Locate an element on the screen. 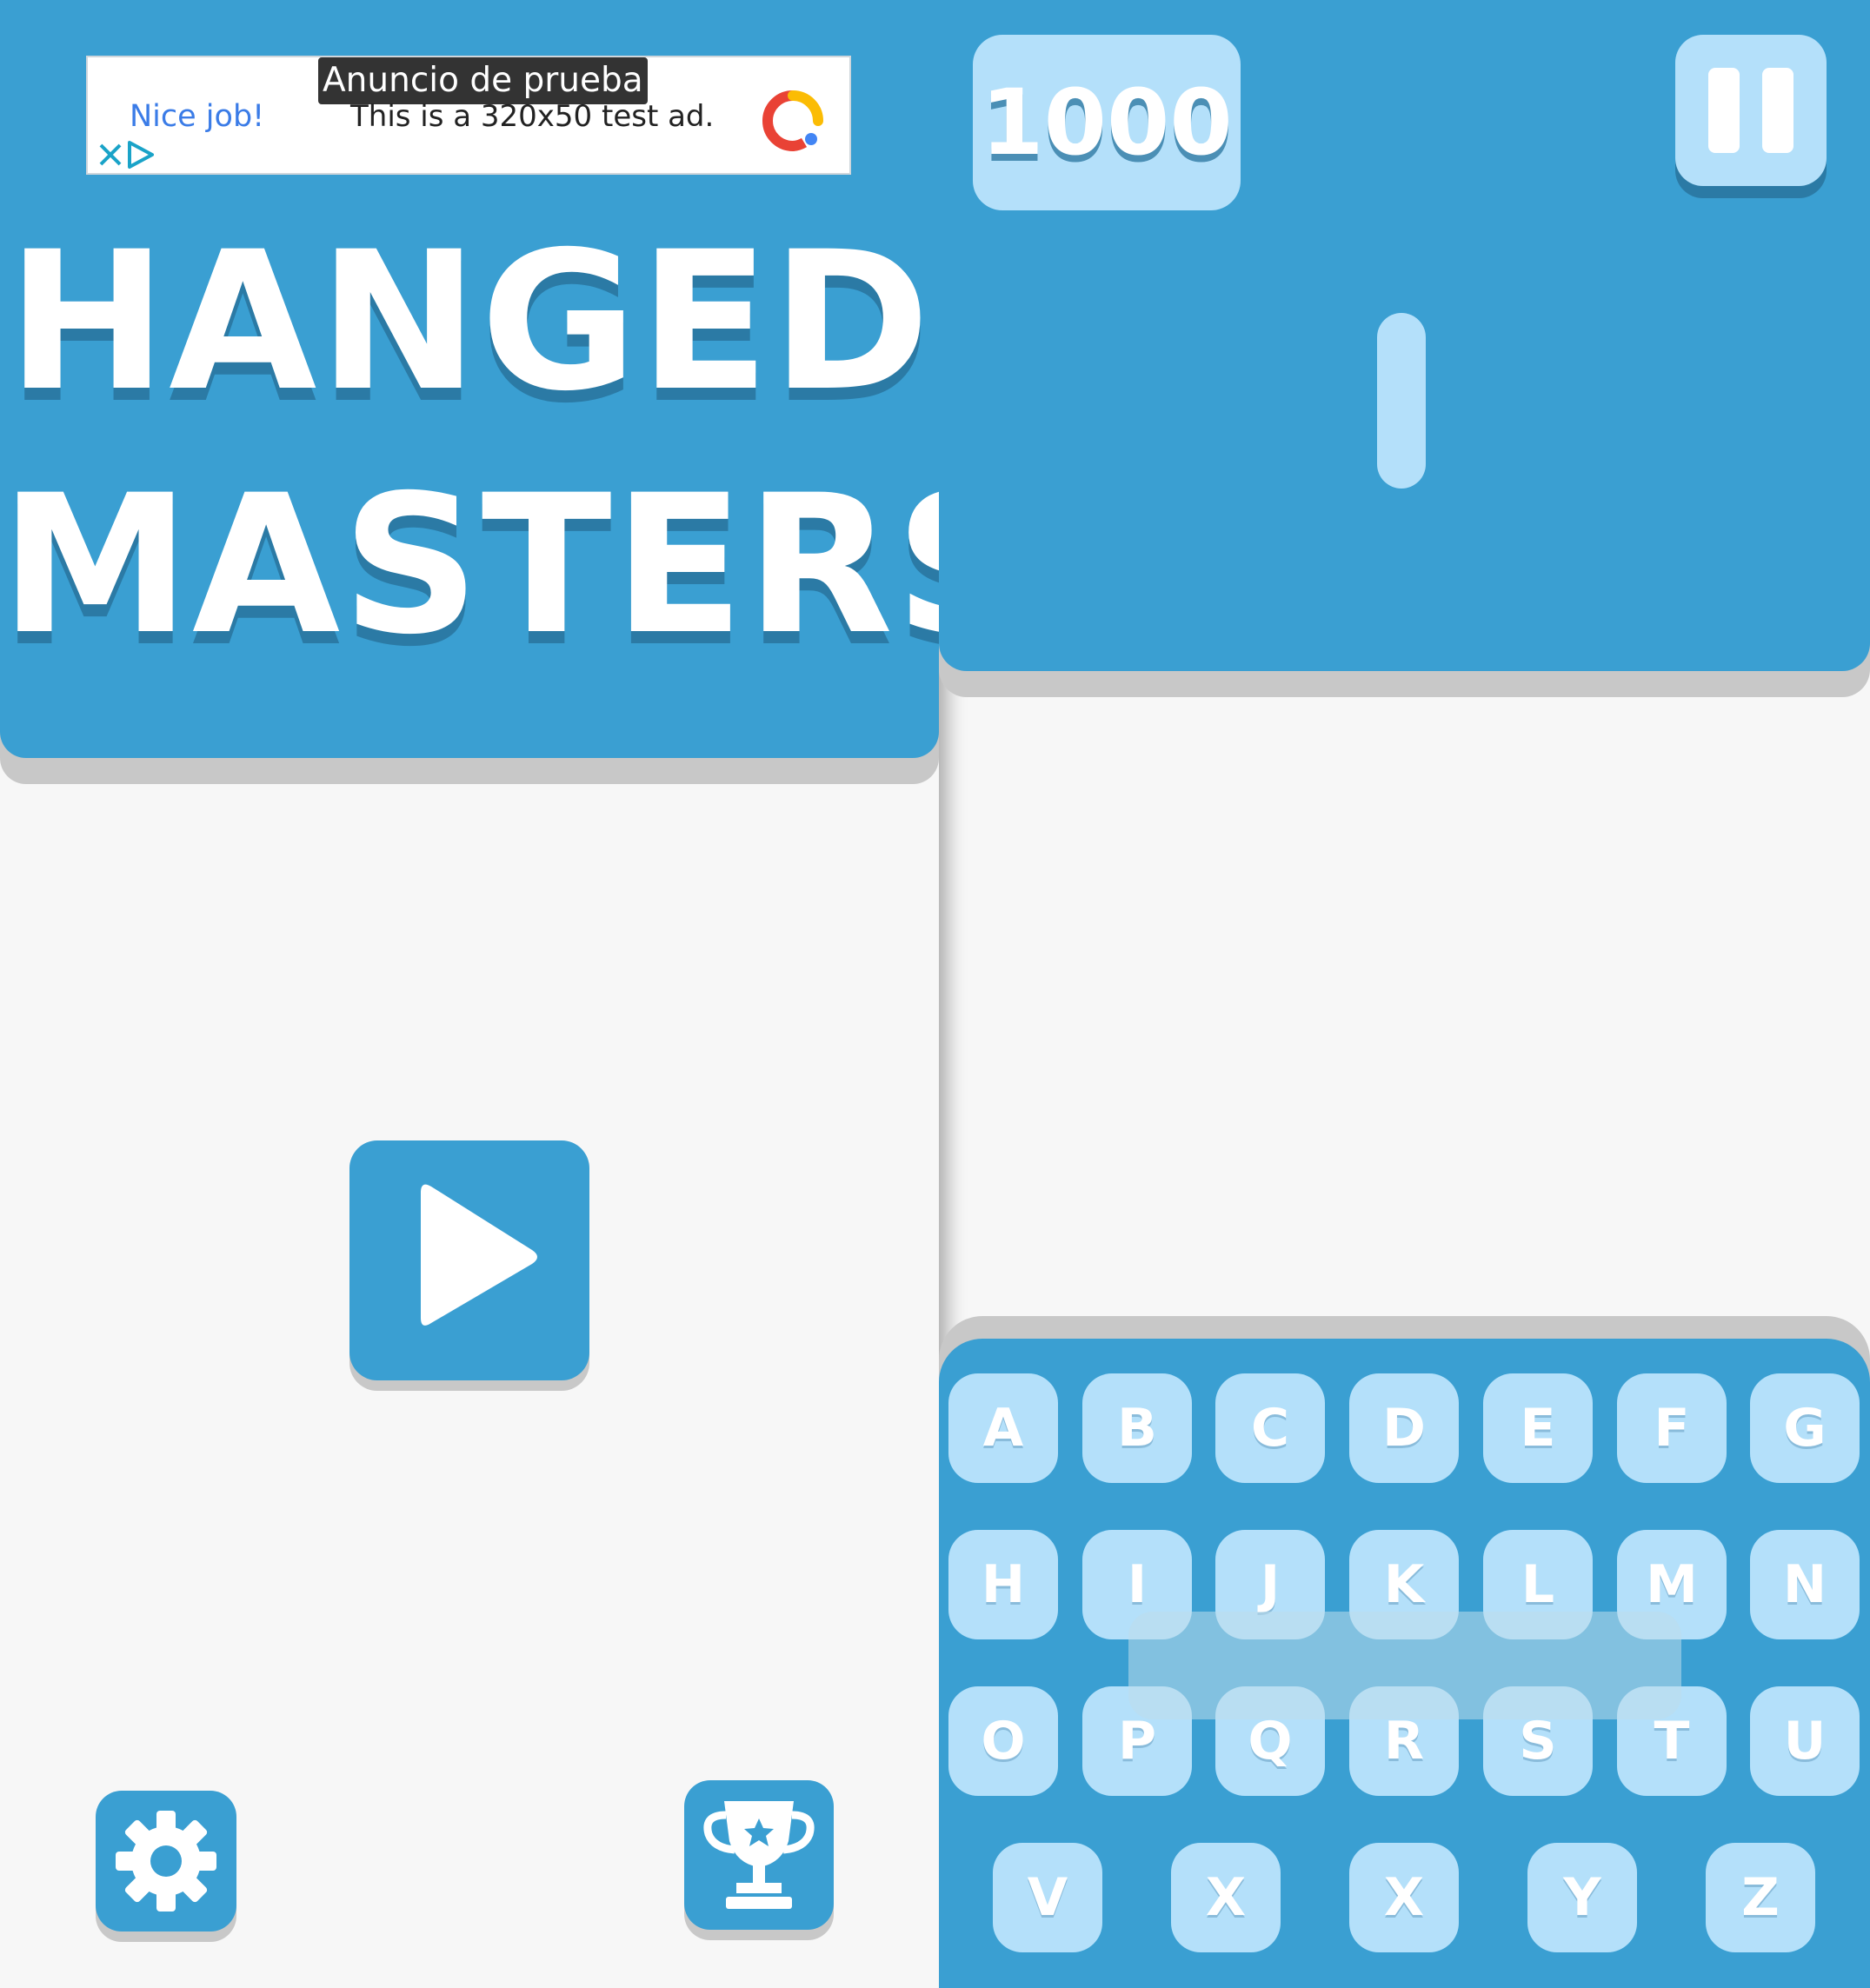  leaderboard-button is located at coordinates (759, 1855).